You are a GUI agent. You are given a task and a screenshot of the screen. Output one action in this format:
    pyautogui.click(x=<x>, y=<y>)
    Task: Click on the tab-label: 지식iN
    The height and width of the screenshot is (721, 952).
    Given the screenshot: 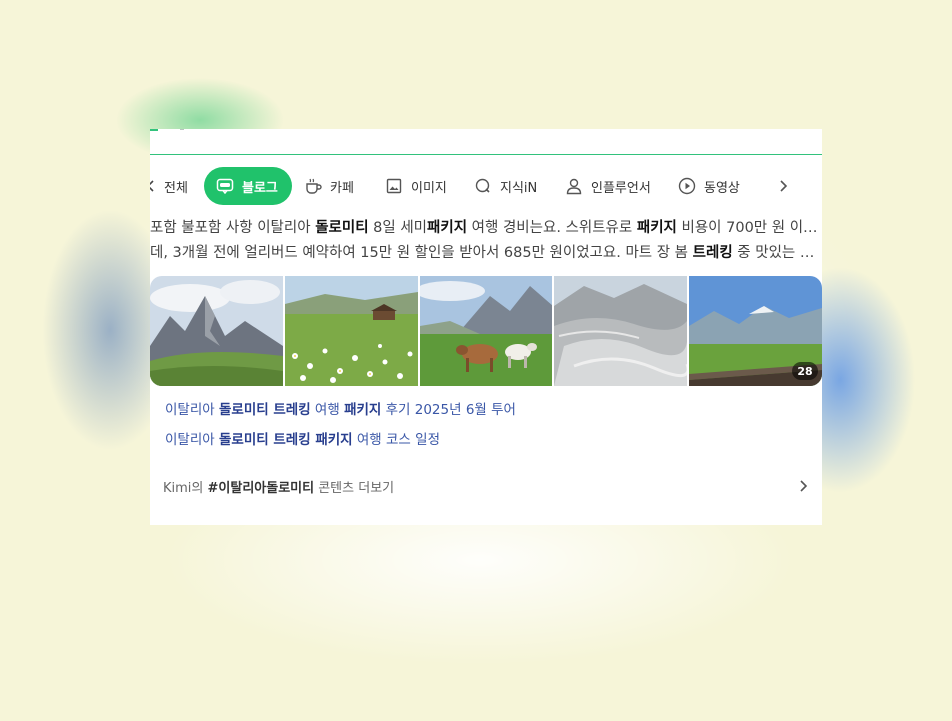 What is the action you would take?
    pyautogui.click(x=519, y=188)
    